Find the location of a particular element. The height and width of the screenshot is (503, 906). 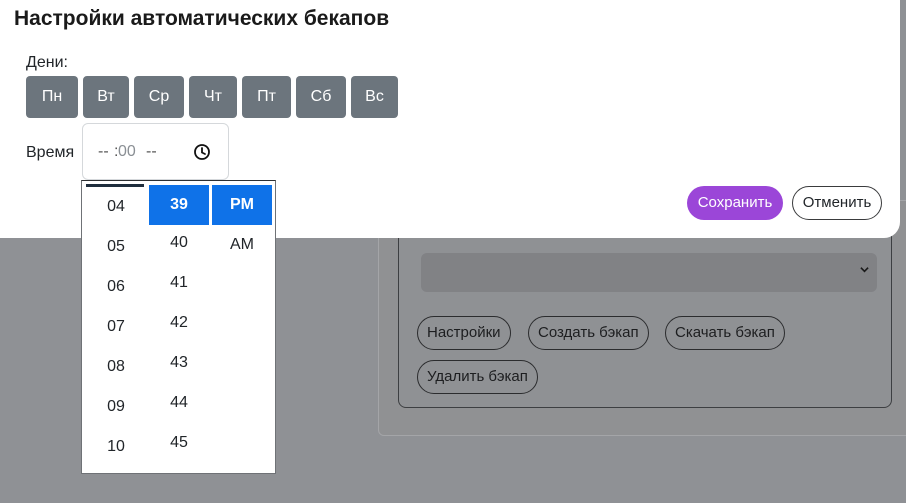

days-label: Дени: is located at coordinates (47, 62).